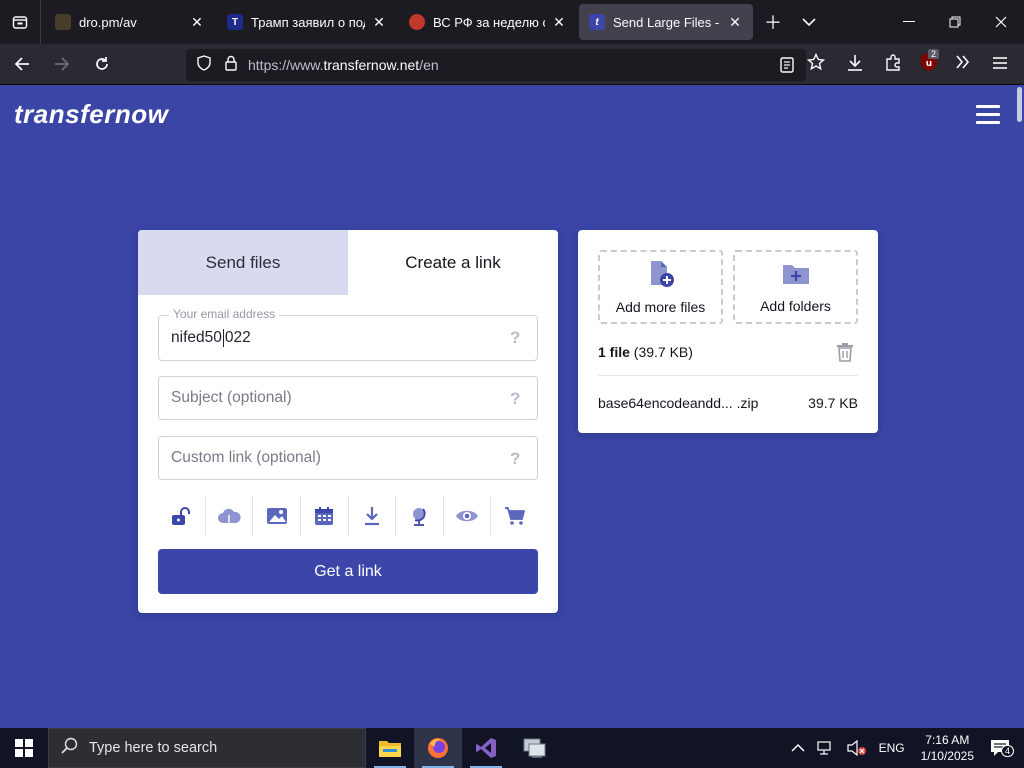 The height and width of the screenshot is (768, 1024). I want to click on system-tray: ENG 7:16 AM 1/10/2025 4, so click(904, 748).